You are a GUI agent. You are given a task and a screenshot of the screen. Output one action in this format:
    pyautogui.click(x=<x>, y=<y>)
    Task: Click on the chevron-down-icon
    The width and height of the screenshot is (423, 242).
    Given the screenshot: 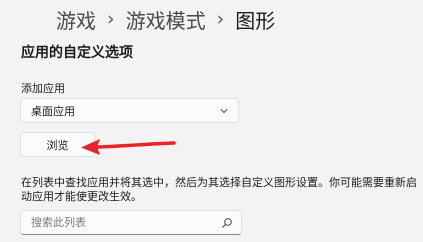 What is the action you would take?
    pyautogui.click(x=224, y=111)
    